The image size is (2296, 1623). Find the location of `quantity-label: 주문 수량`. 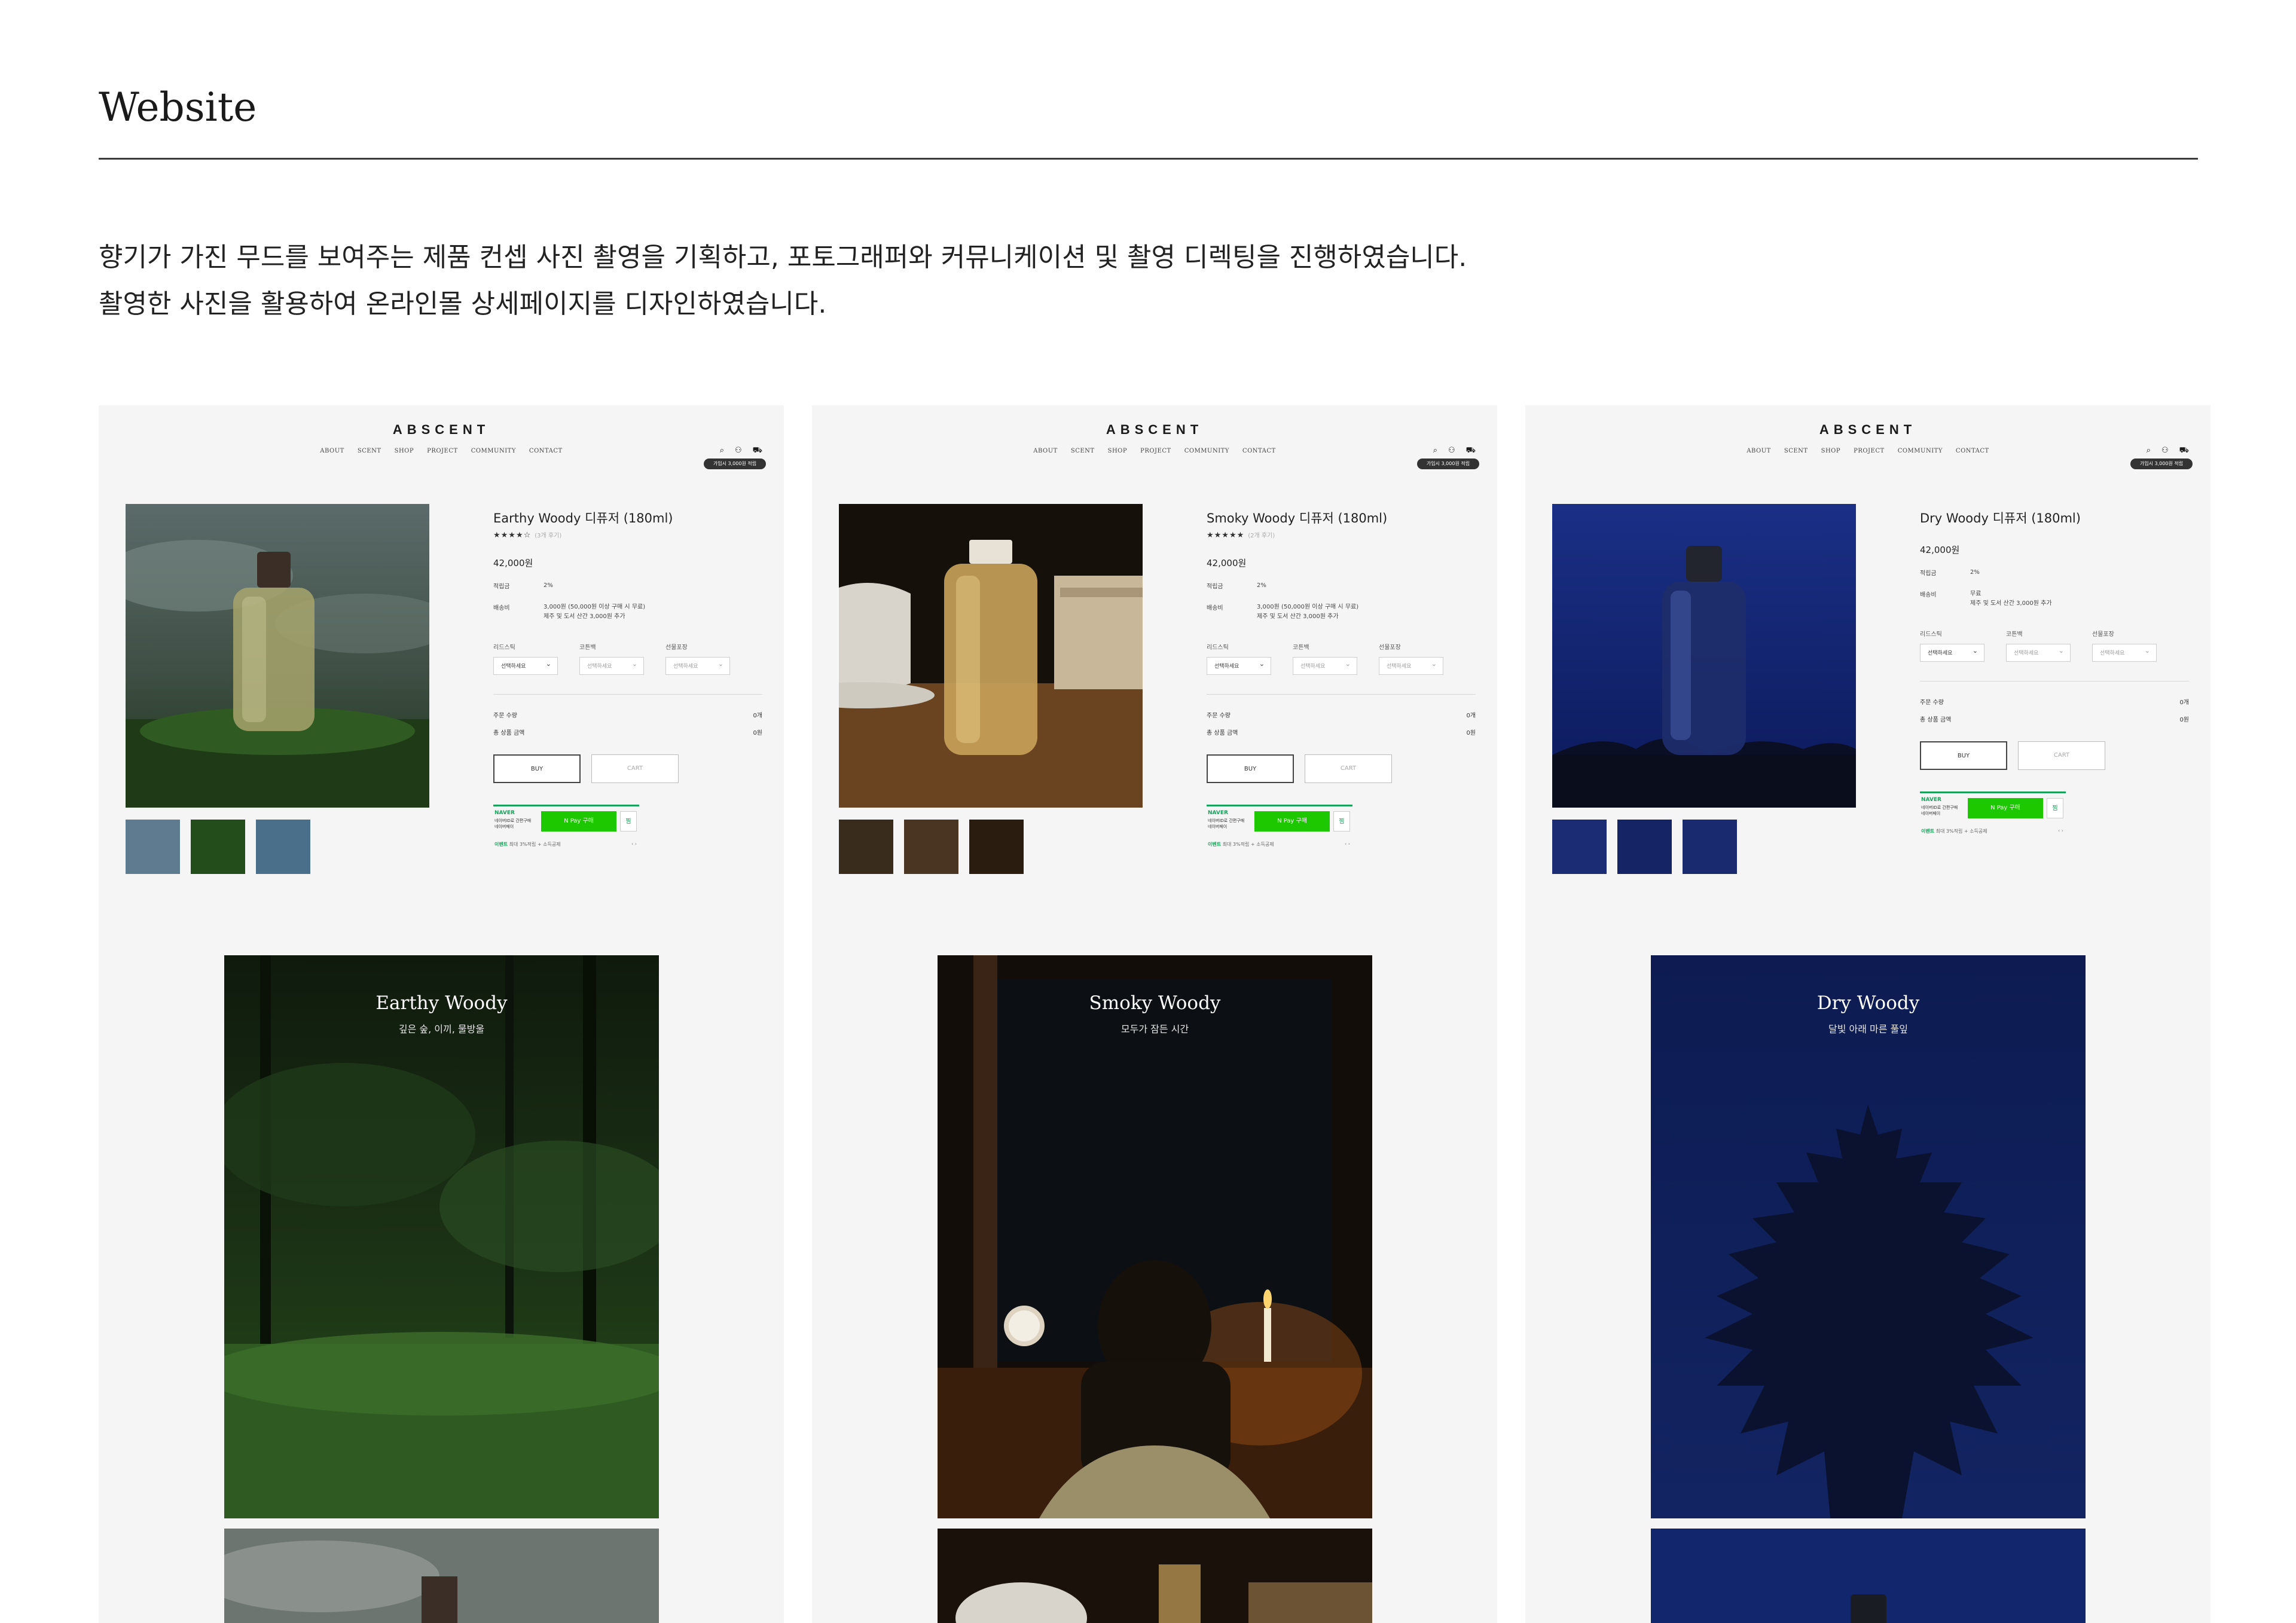

quantity-label: 주문 수량 is located at coordinates (1932, 702).